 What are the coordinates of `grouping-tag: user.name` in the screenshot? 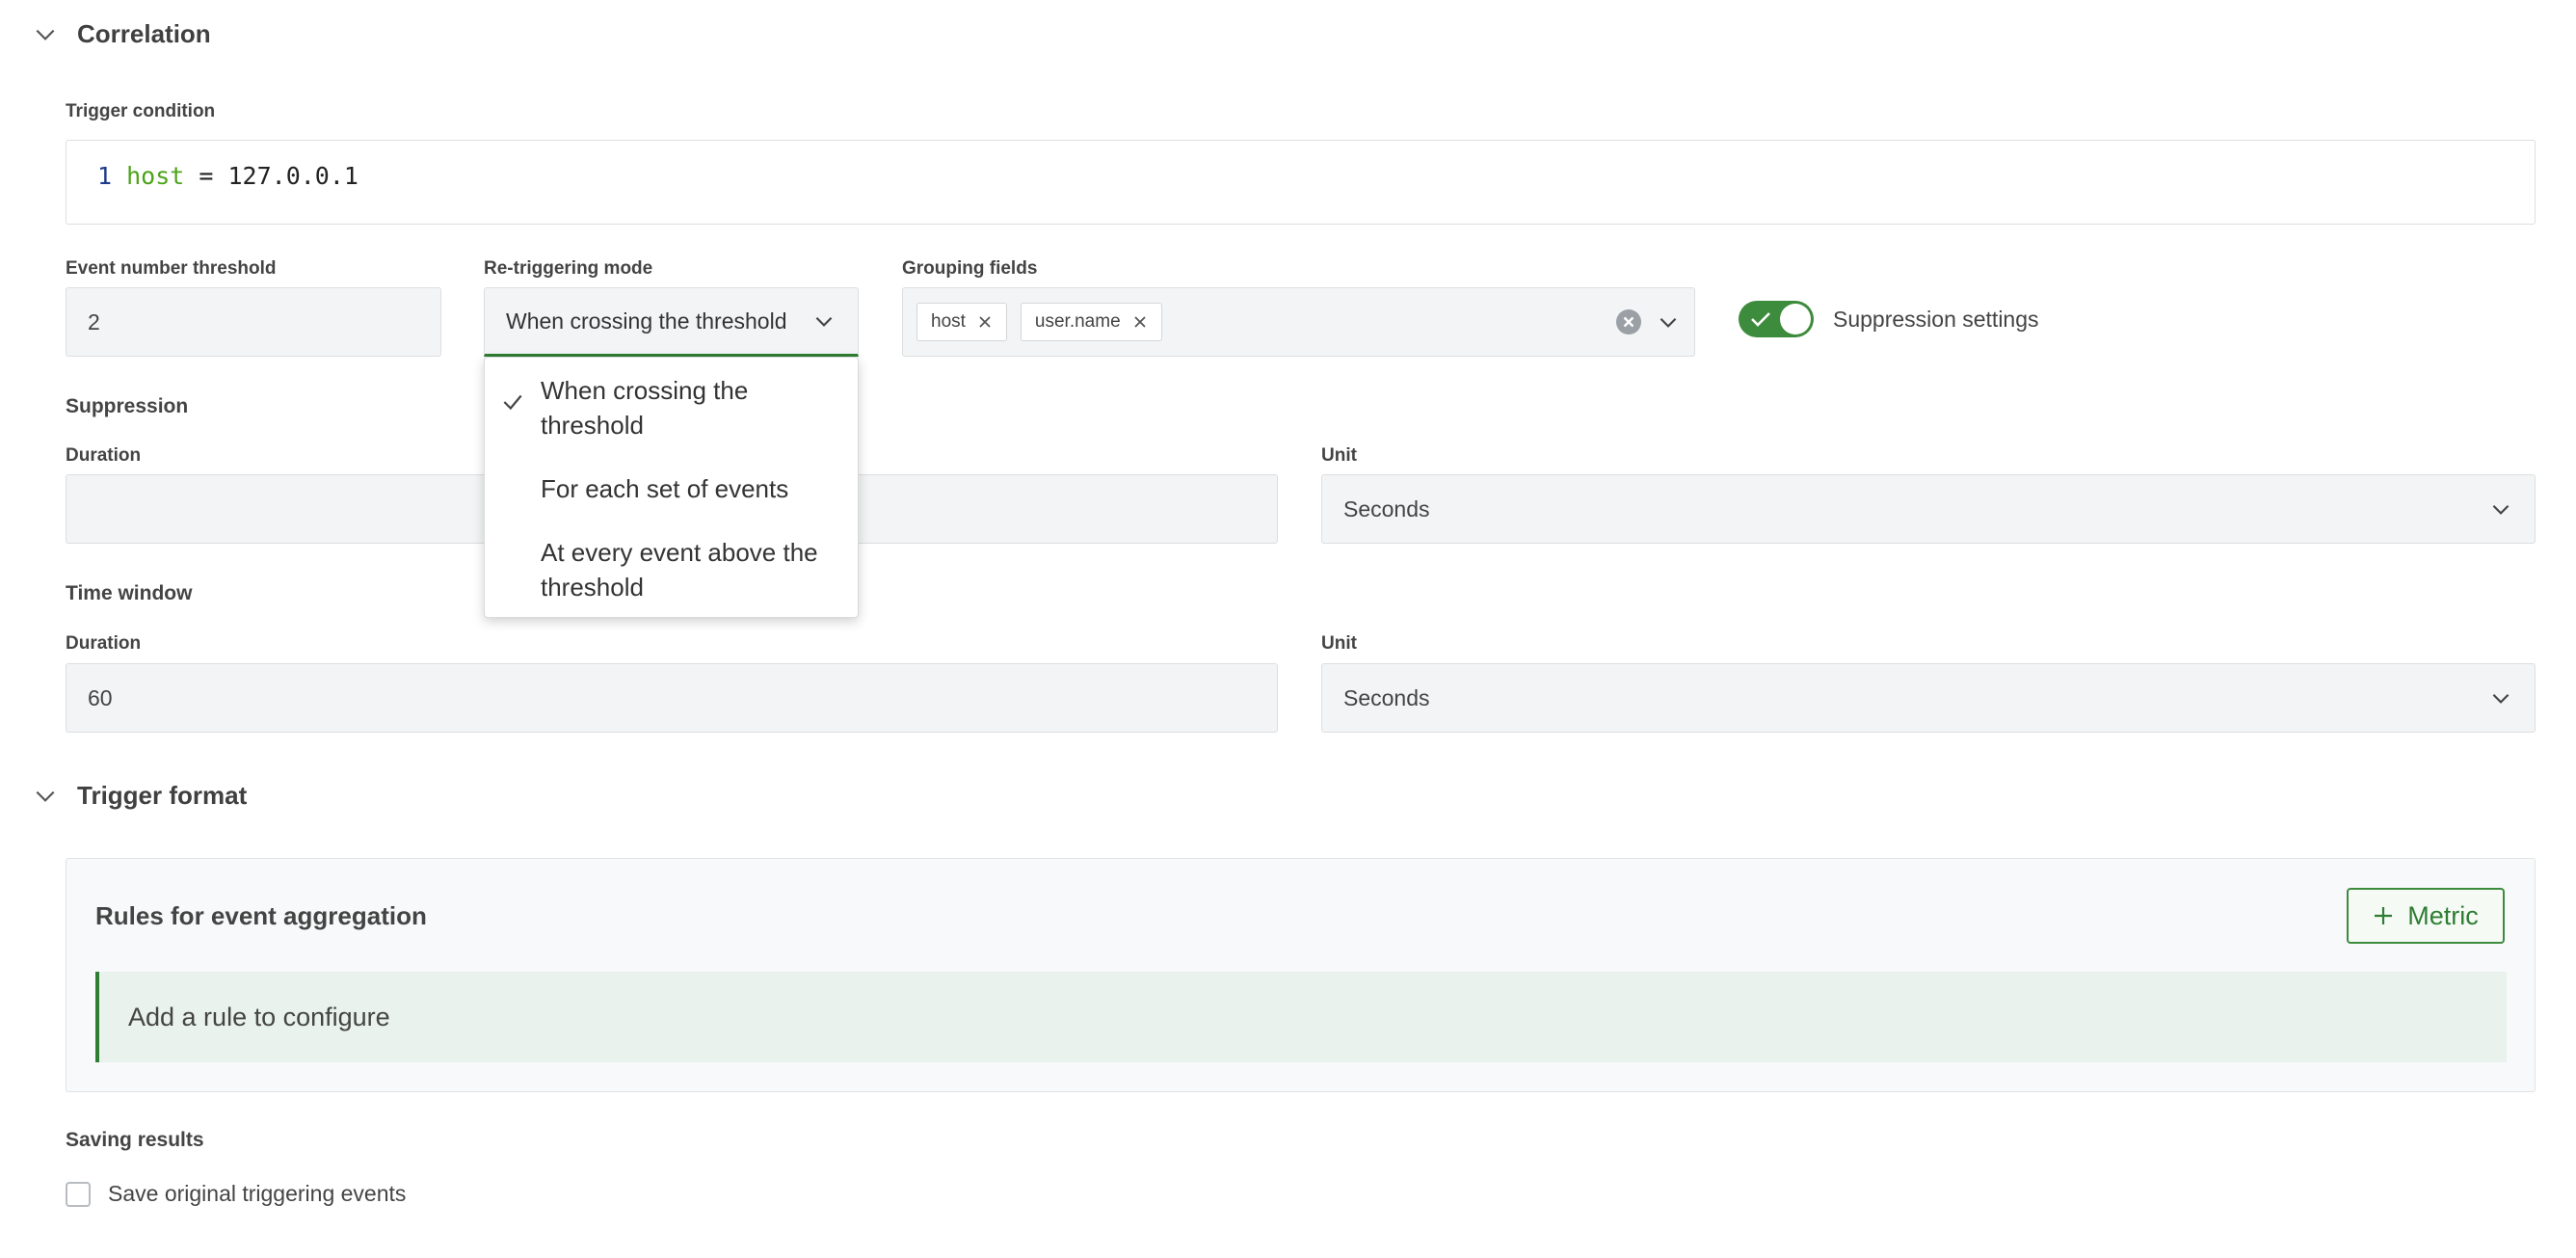 It's located at (1091, 322).